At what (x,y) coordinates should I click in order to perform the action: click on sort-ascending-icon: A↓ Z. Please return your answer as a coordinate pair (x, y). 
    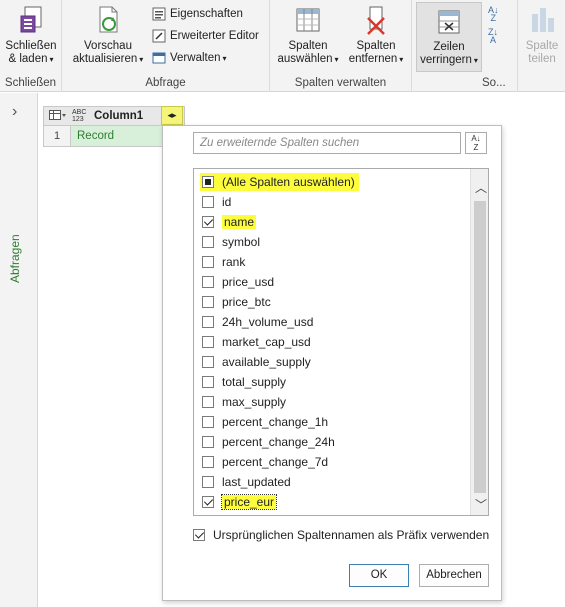
    Looking at the image, I should click on (493, 14).